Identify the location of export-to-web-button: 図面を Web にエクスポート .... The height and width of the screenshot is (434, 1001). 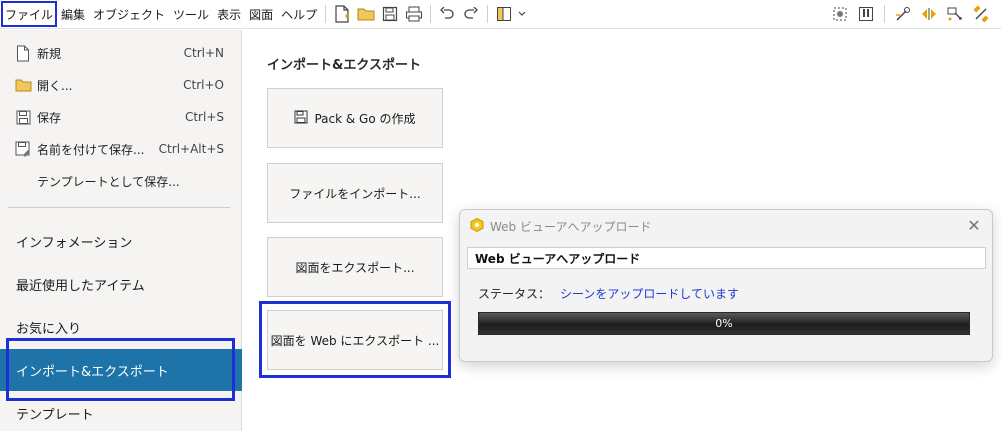
(355, 340).